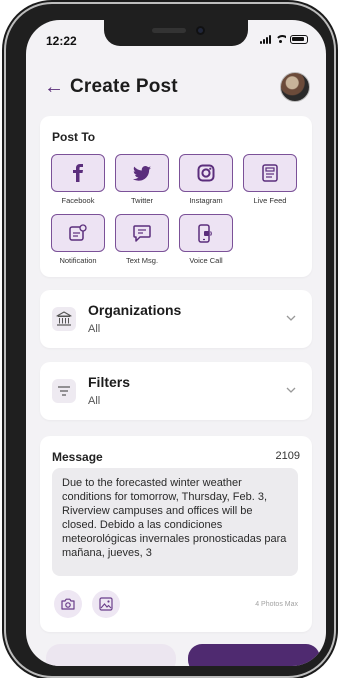  I want to click on status-icons, so click(284, 39).